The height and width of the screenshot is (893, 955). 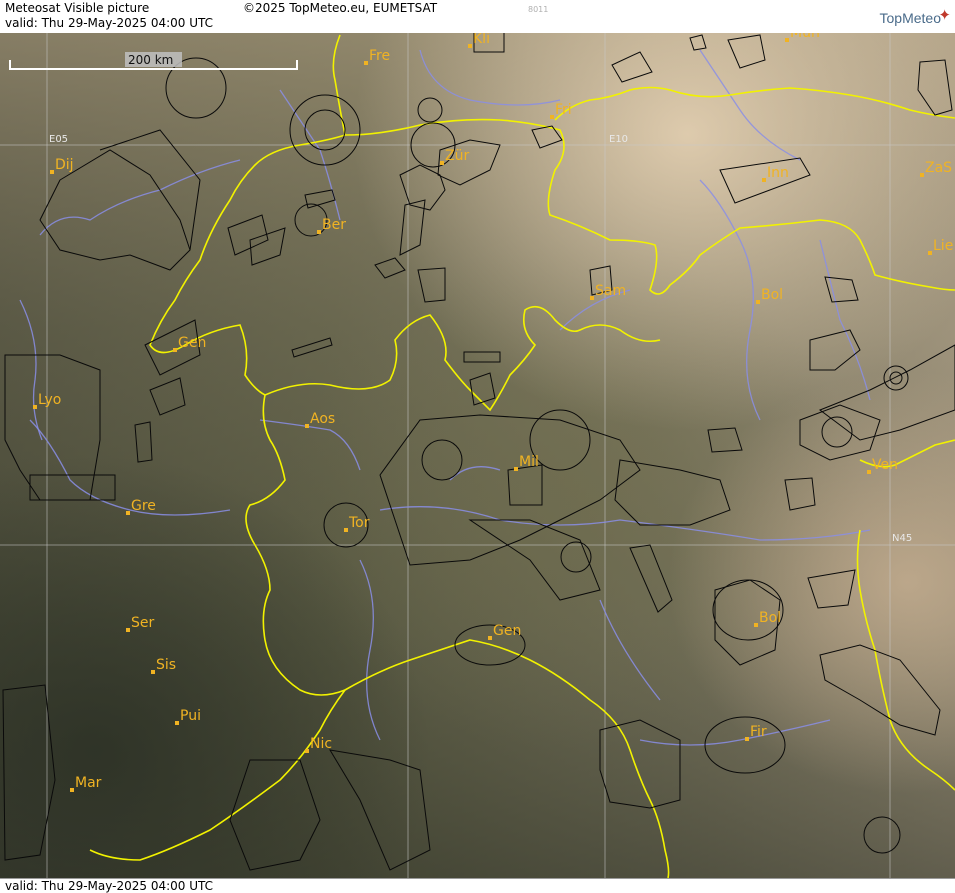 What do you see at coordinates (563, 110) in the screenshot?
I see `city-label: Fri` at bounding box center [563, 110].